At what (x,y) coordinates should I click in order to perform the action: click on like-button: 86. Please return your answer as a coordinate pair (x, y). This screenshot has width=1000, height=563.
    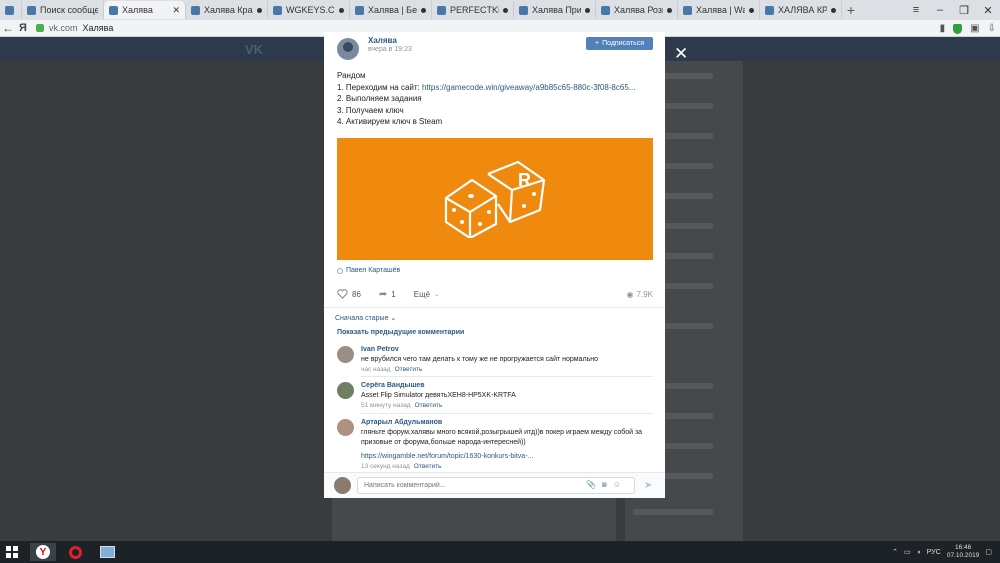
    Looking at the image, I should click on (349, 294).